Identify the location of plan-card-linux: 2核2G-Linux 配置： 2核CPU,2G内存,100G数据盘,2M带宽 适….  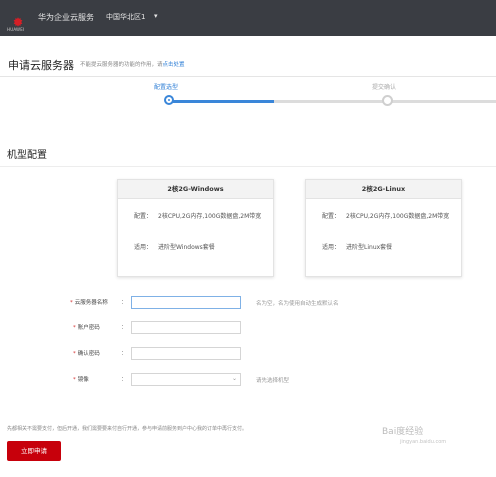
(383, 228).